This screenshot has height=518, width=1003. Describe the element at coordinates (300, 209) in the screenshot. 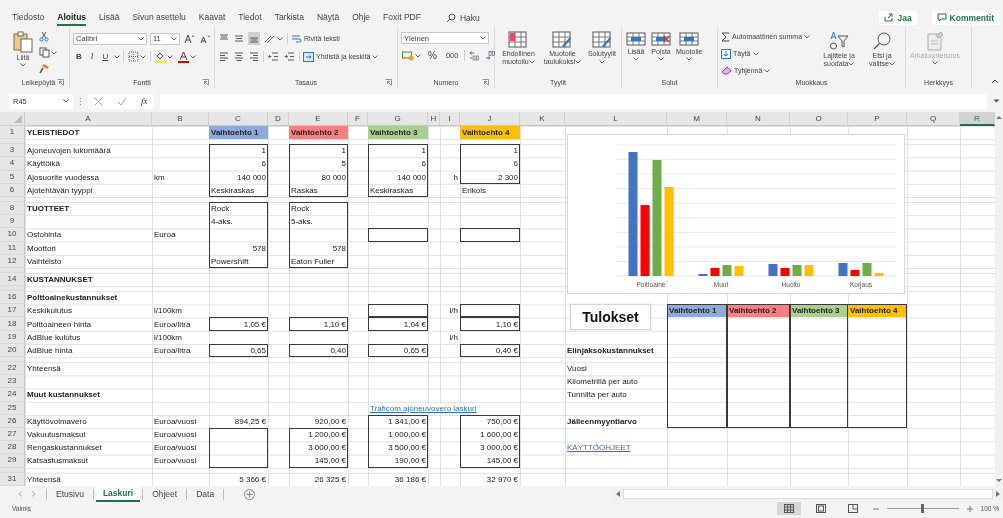

I see `table-cell: Rock` at that location.